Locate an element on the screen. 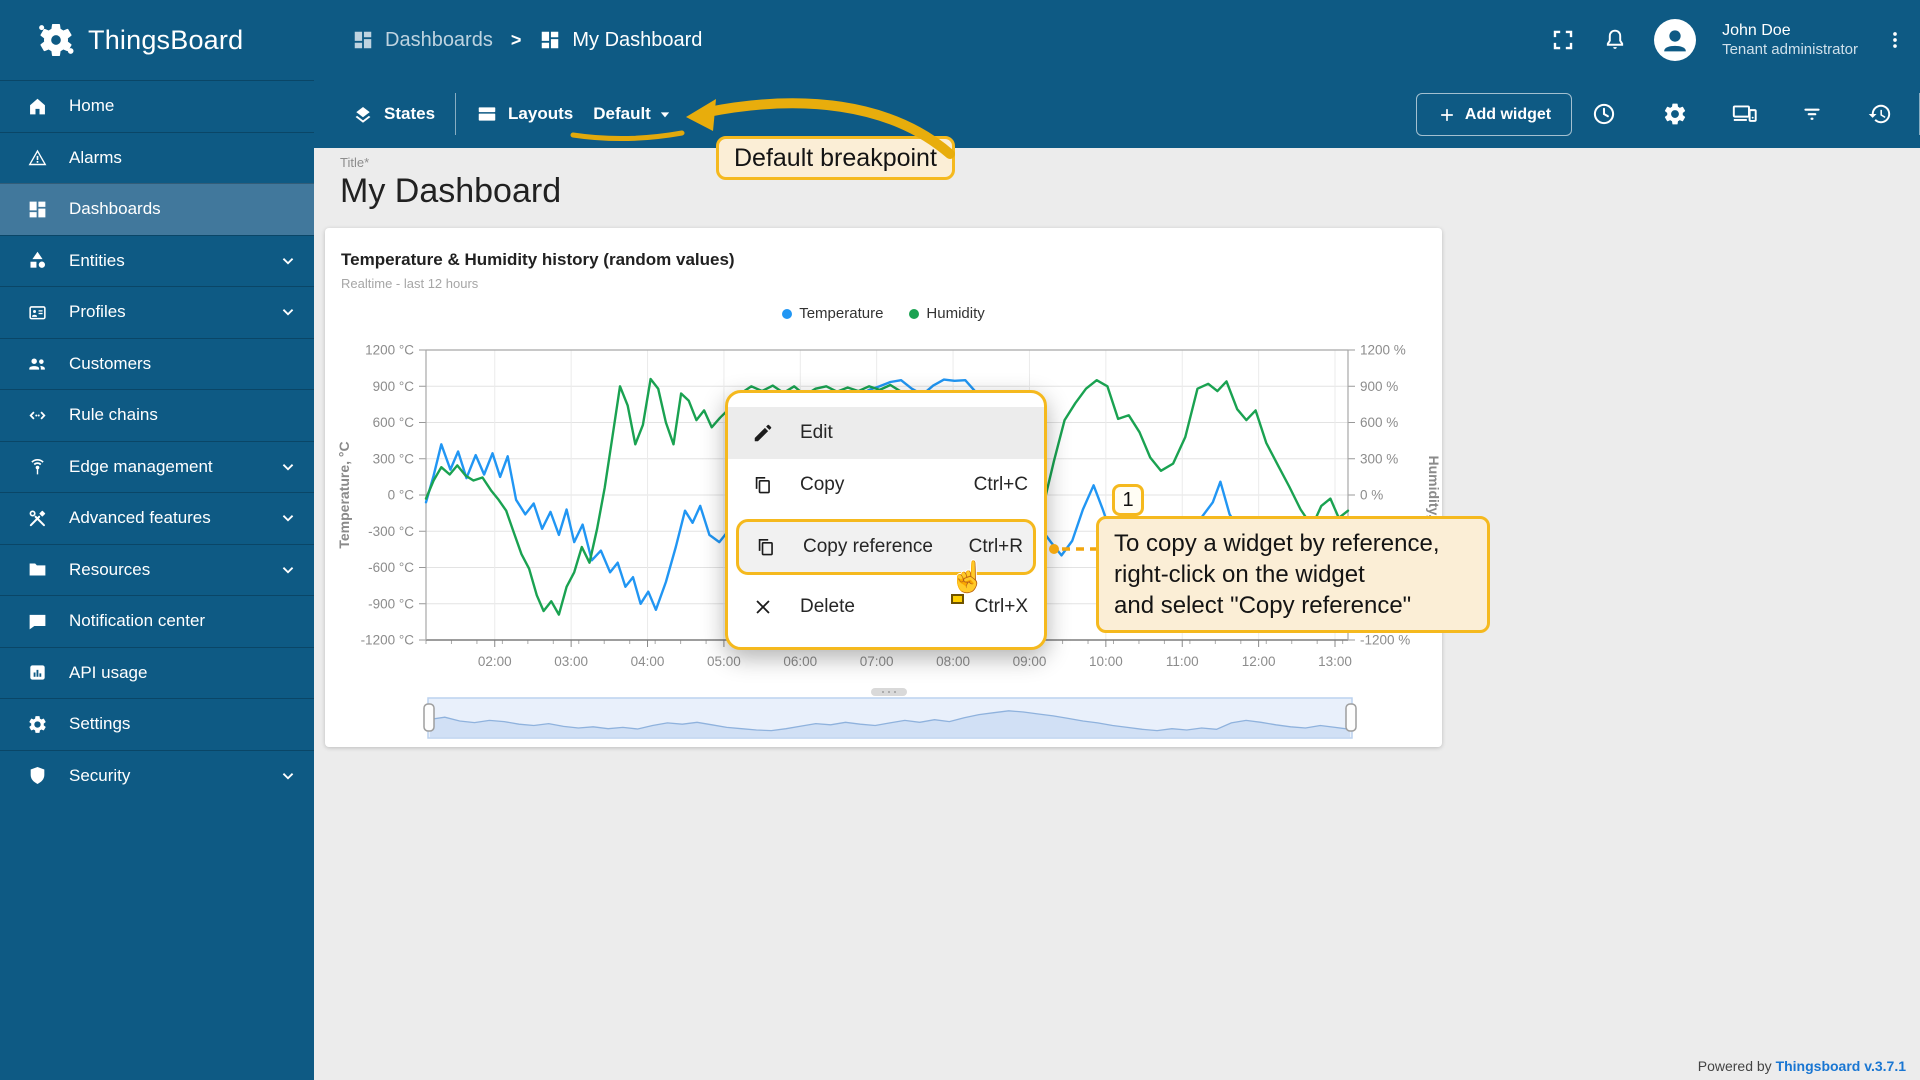  svg-text: -600 °C is located at coordinates (391, 567).